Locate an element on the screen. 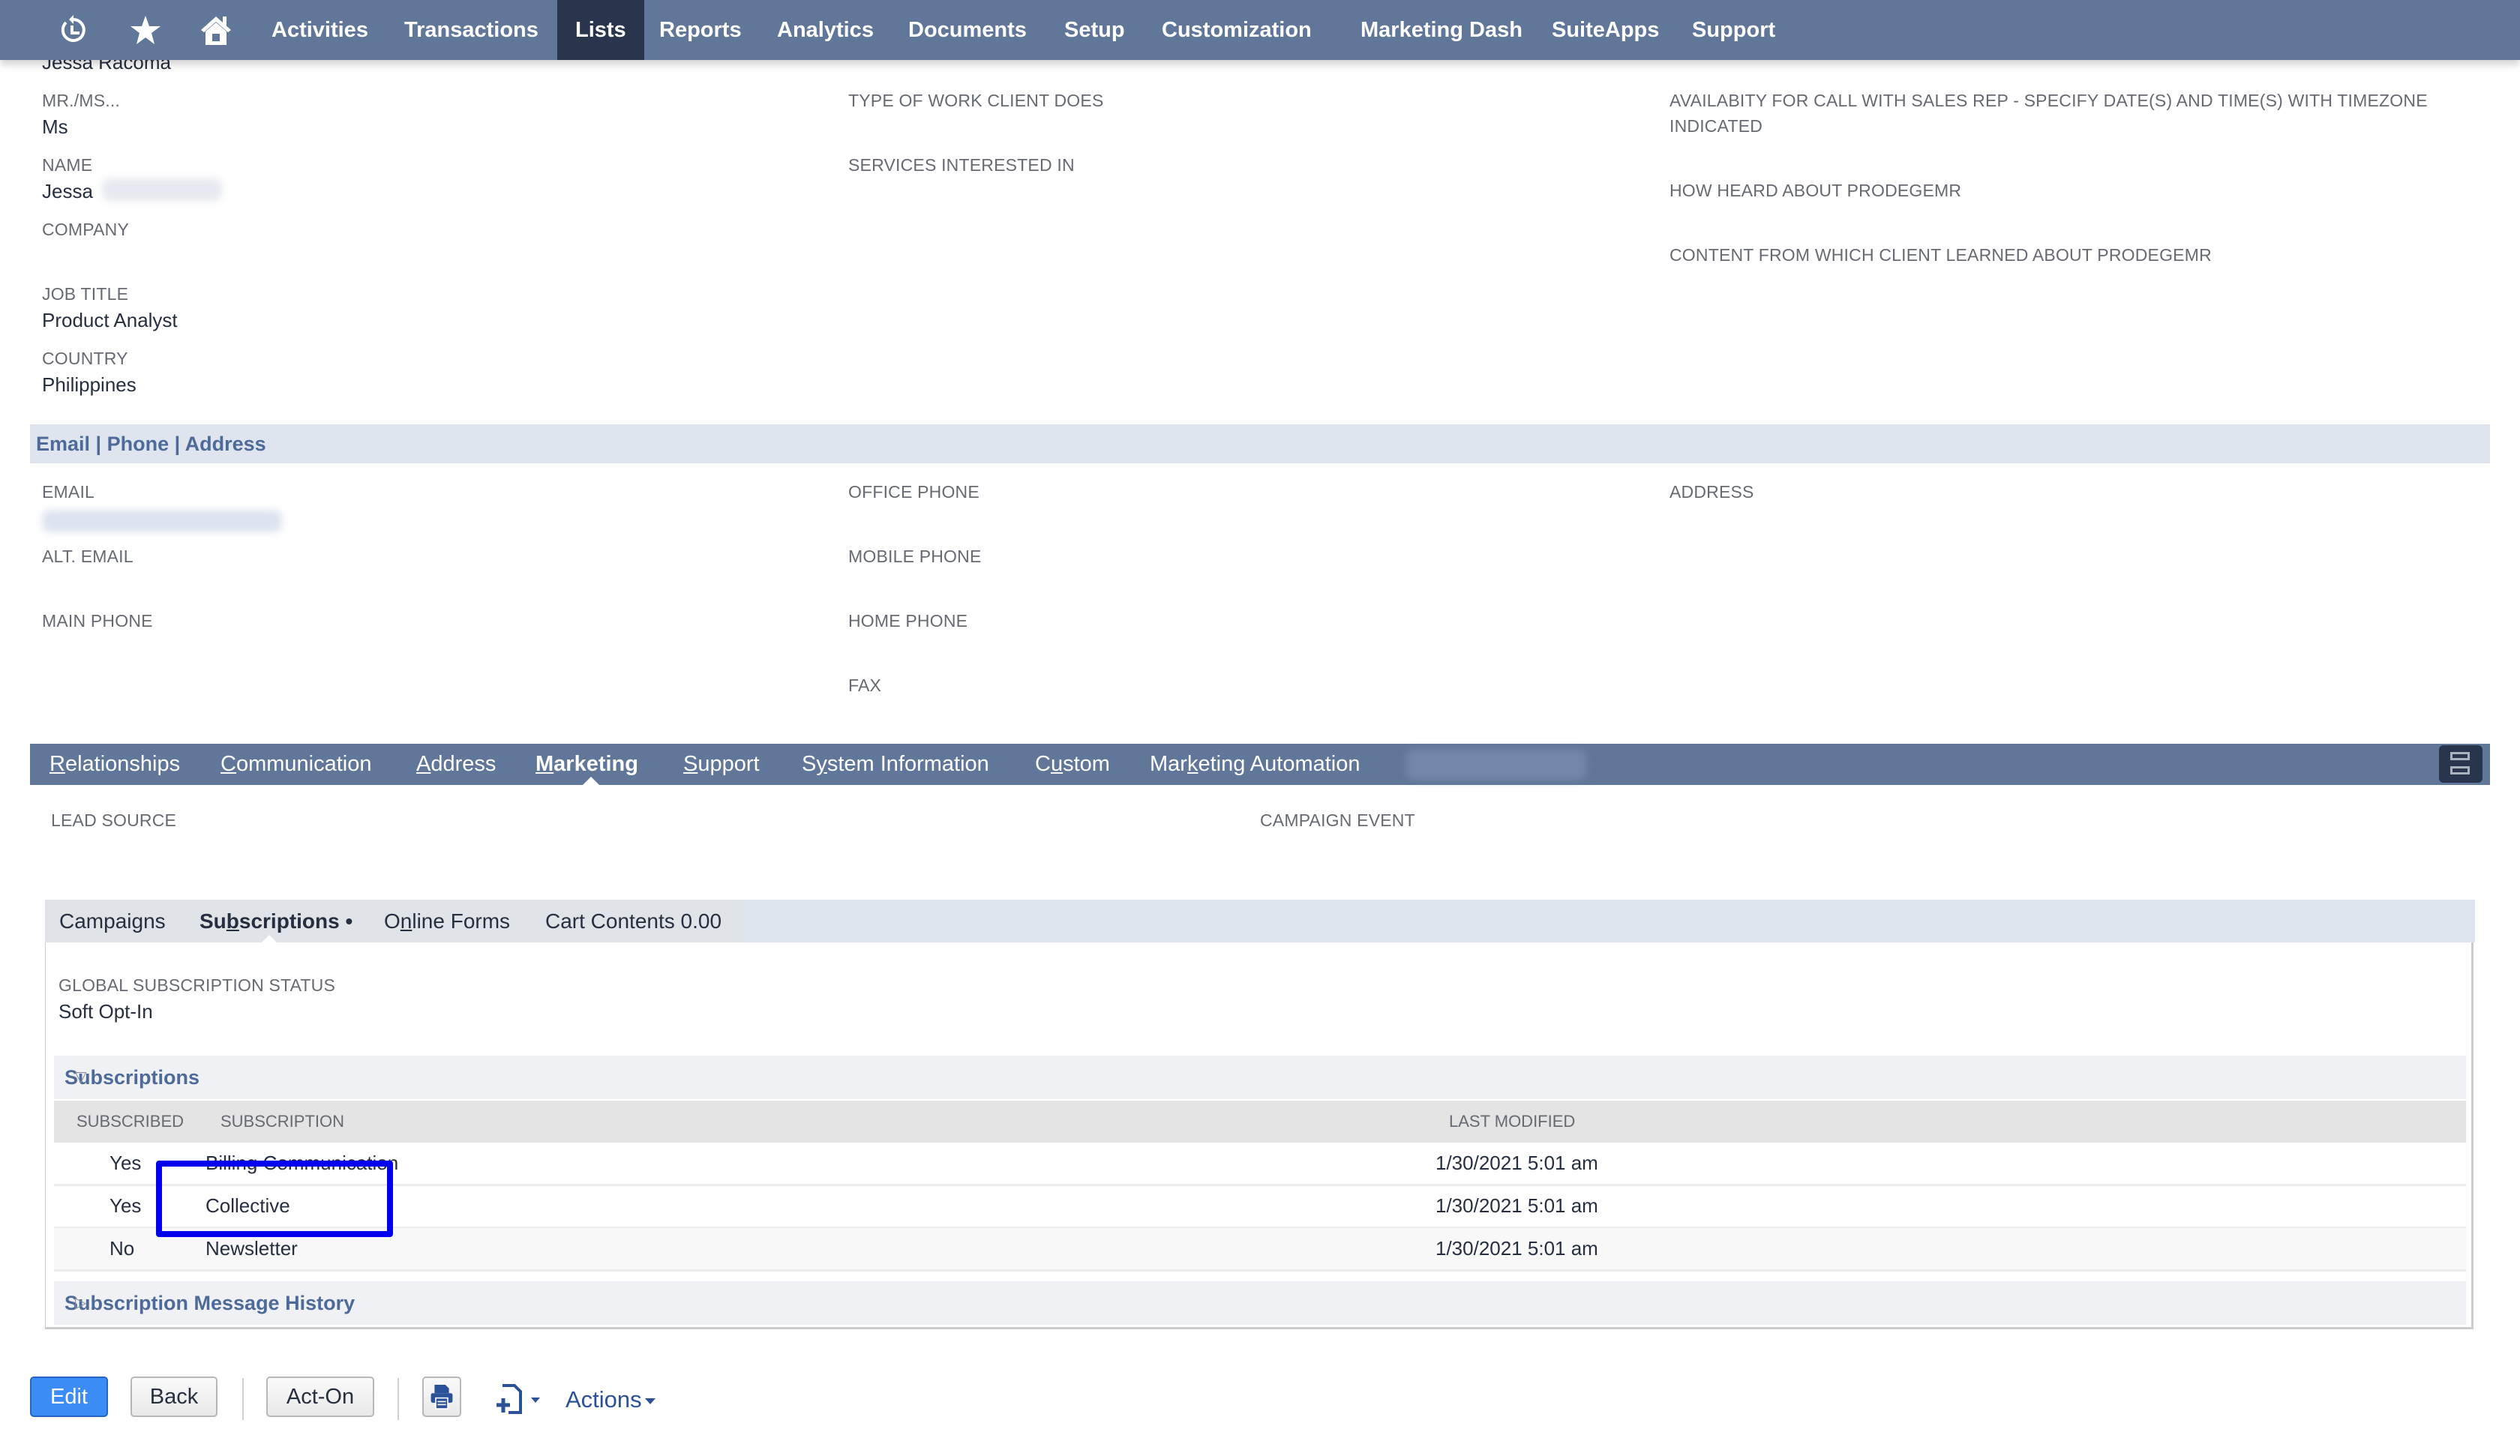  tab-relationships: Relationships is located at coordinates (115, 764).